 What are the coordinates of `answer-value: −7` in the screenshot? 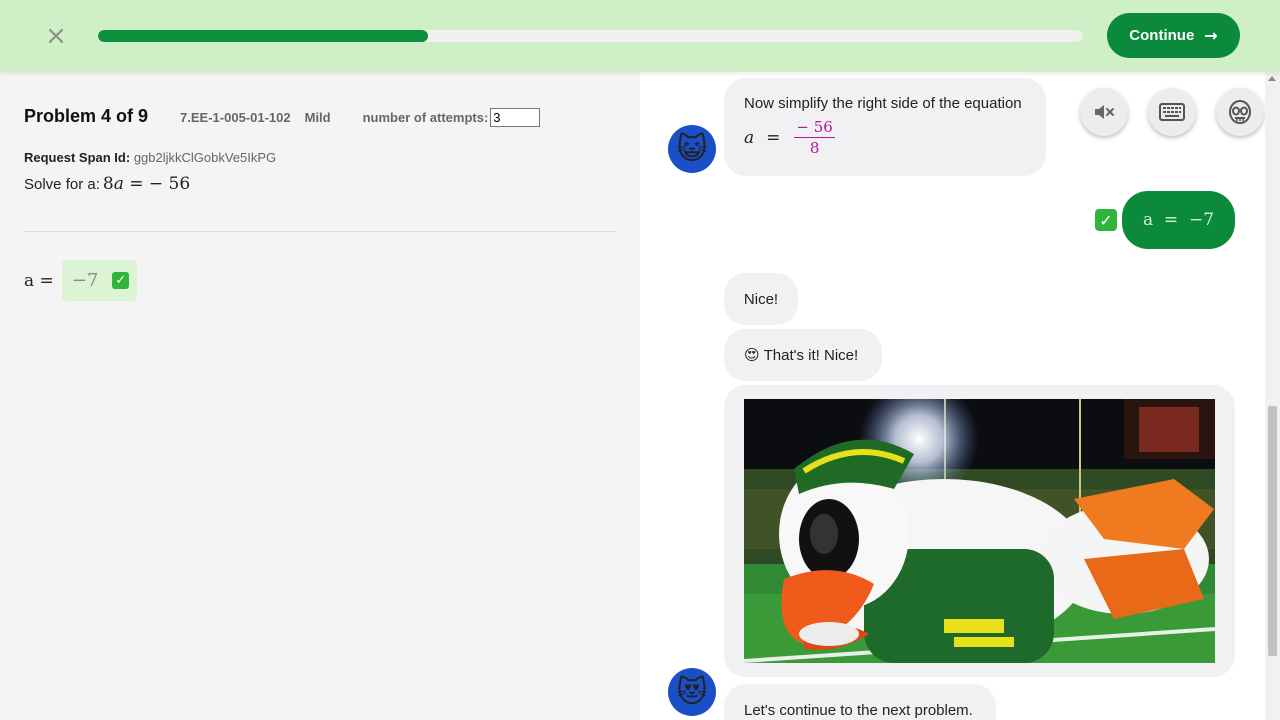 It's located at (85, 280).